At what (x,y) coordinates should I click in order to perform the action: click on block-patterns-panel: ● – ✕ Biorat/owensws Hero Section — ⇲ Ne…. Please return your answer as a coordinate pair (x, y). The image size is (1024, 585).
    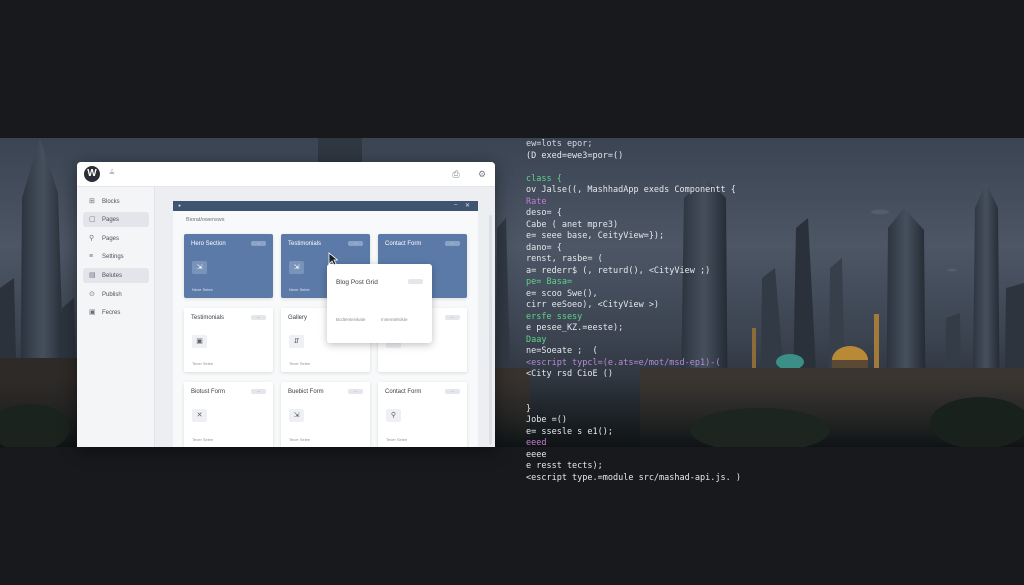
    Looking at the image, I should click on (325, 324).